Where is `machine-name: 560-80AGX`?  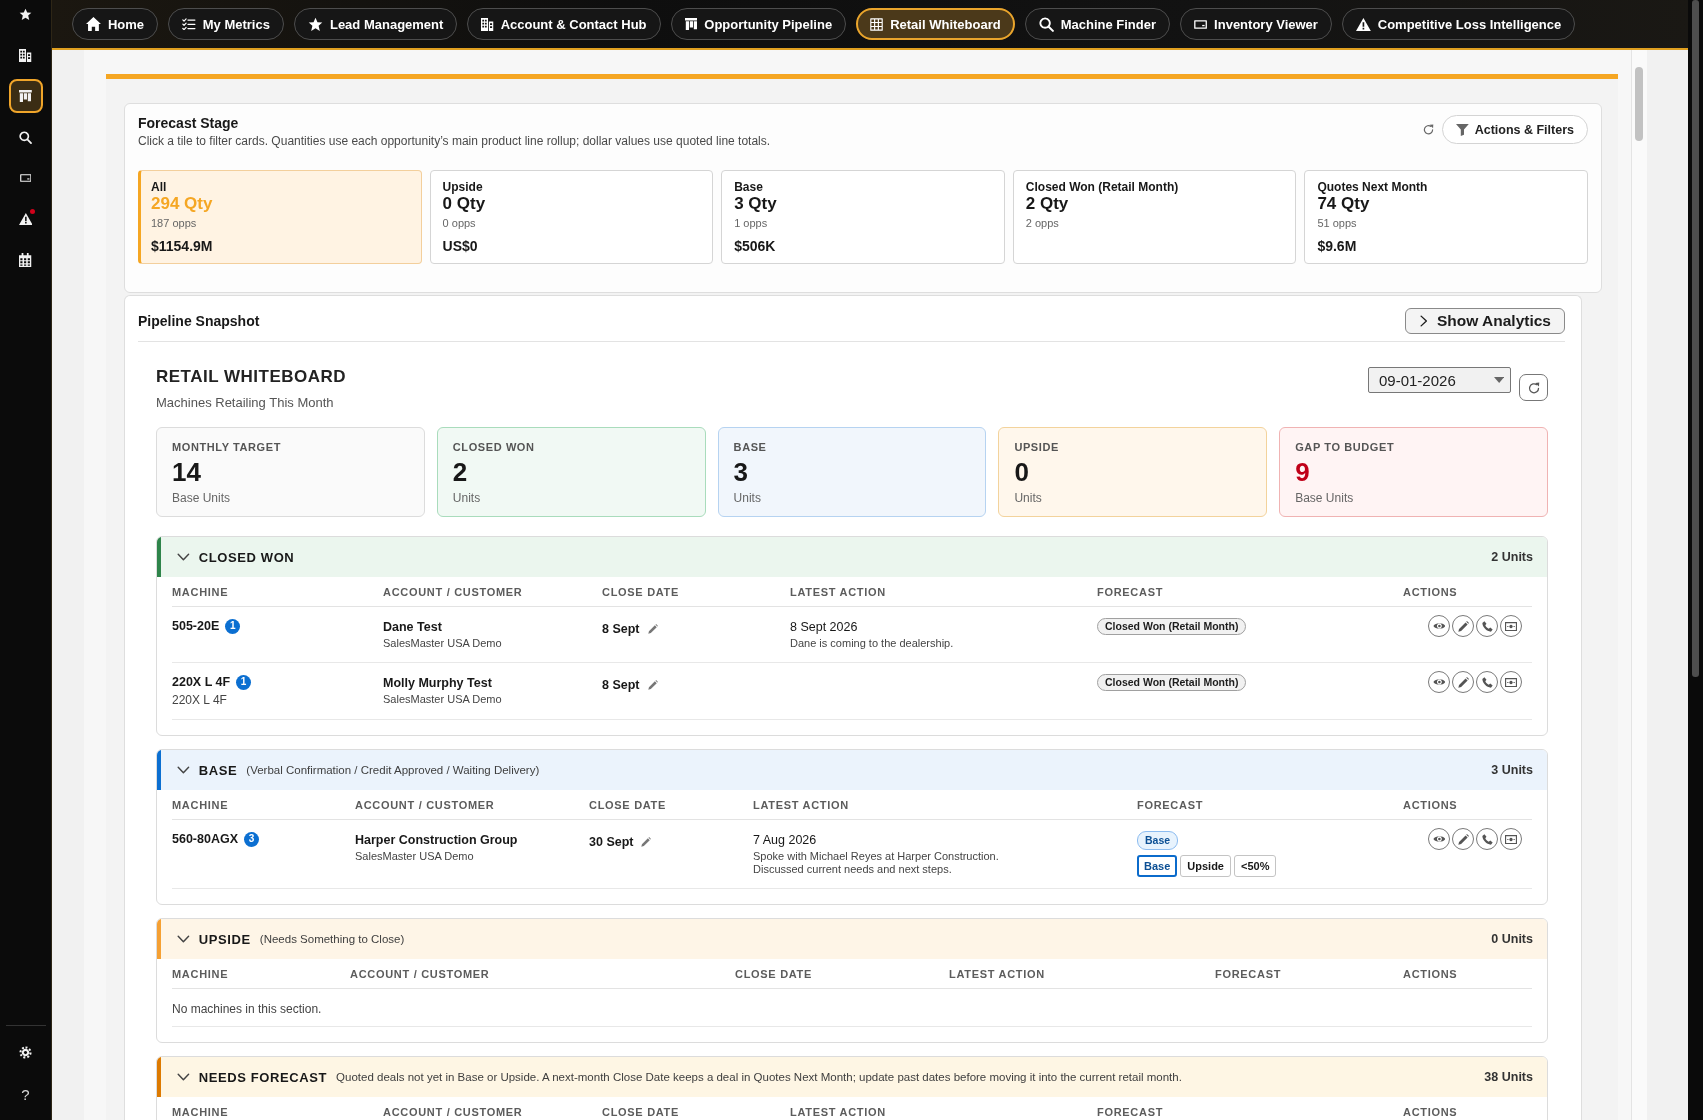 machine-name: 560-80AGX is located at coordinates (205, 839).